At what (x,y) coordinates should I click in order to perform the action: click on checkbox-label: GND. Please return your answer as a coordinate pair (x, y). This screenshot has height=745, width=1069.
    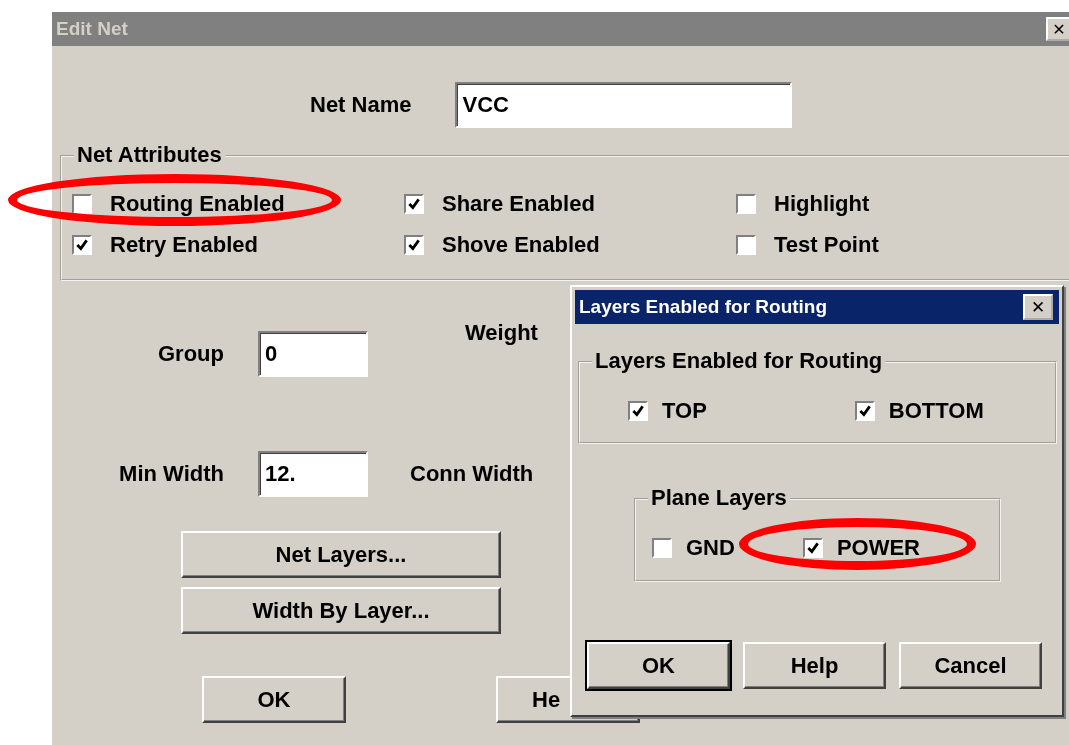
    Looking at the image, I should click on (710, 548).